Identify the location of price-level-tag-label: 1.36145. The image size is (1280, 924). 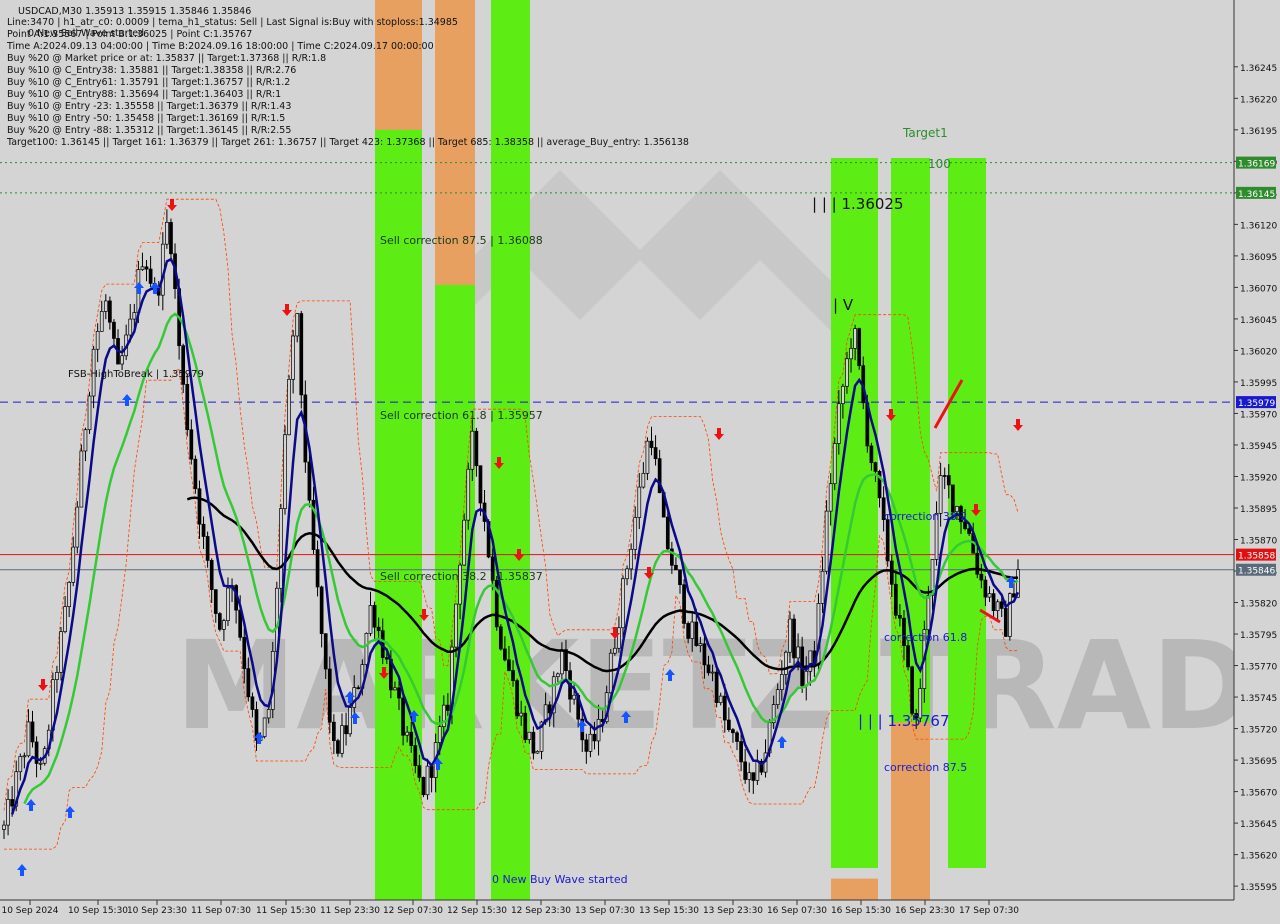
(1256, 195).